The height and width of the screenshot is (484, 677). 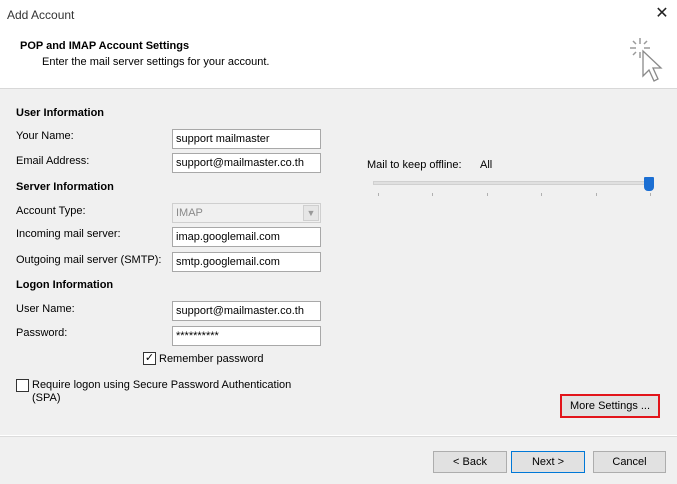 I want to click on offline-slider-track, so click(x=513, y=183).